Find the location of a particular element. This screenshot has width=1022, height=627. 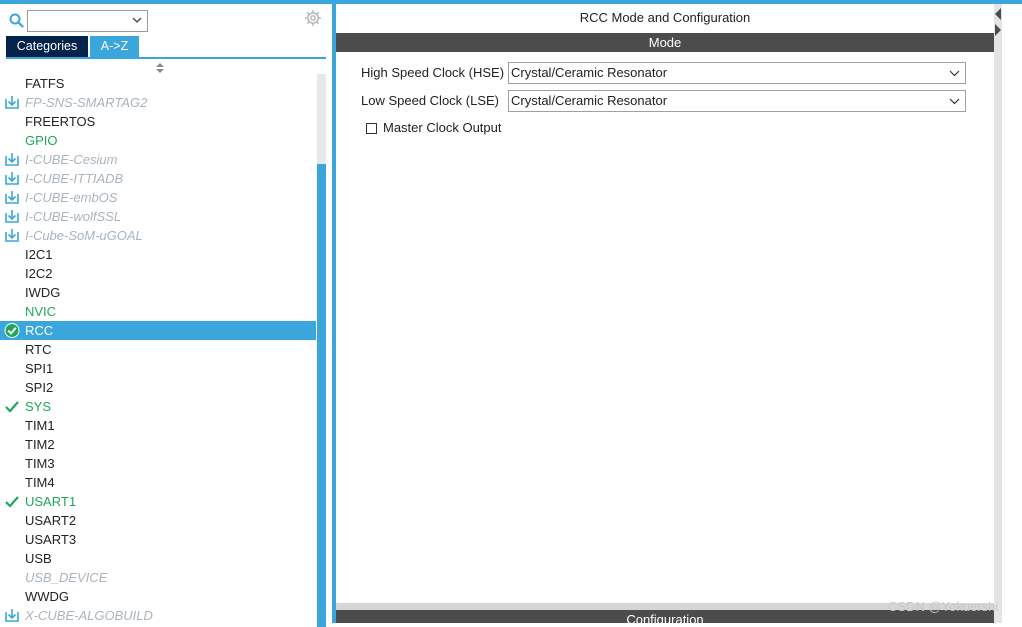

list-item-label: X-CUBE-ALGOBUILD is located at coordinates (89, 615).